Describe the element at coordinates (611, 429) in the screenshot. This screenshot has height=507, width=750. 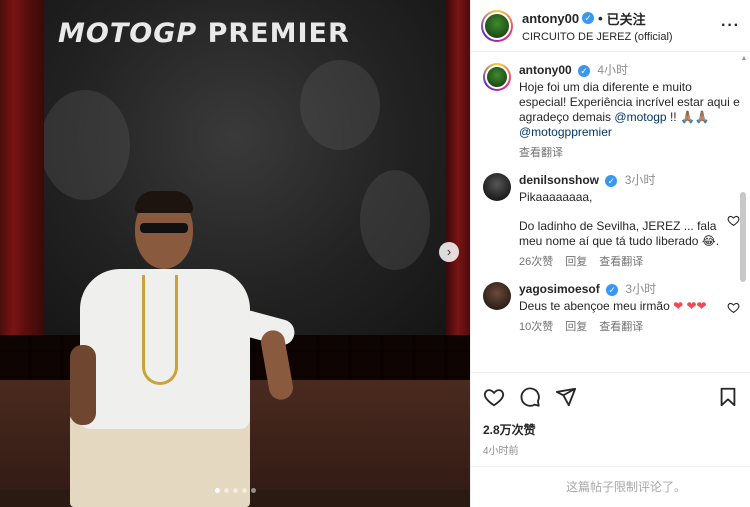
I see `likes-count: 2.8万次赞` at that location.